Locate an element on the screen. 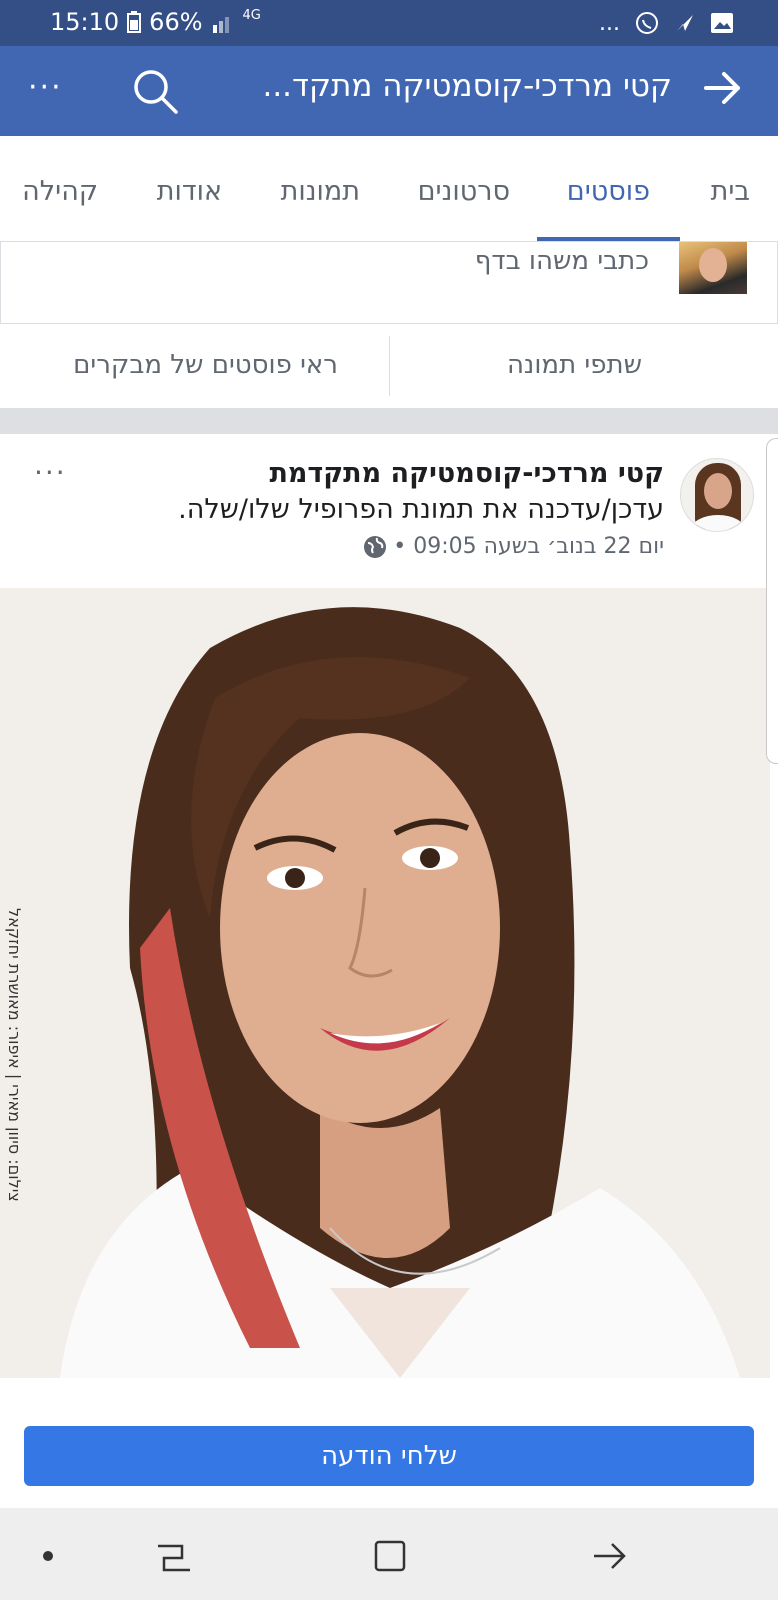 This screenshot has width=778, height=1600. tab-videos: סרטונים is located at coordinates (464, 191).